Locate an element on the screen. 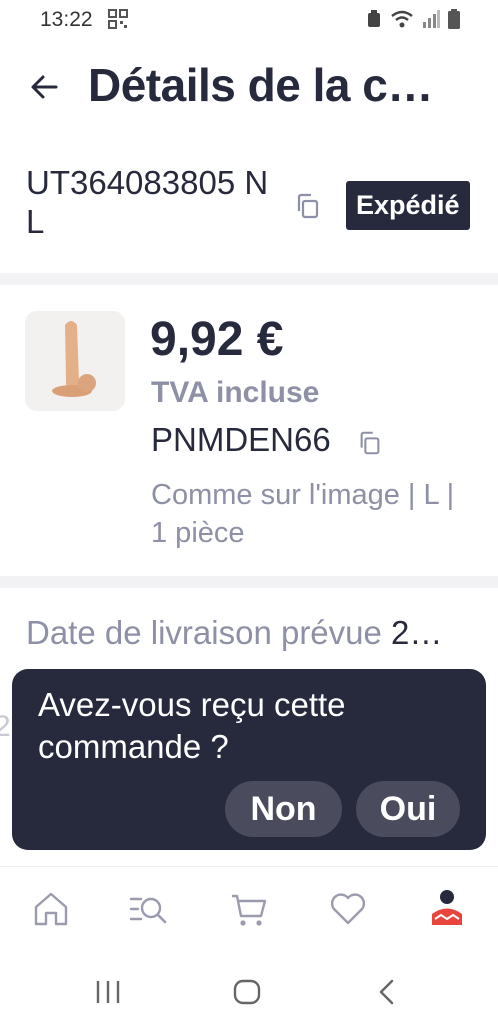  product-sku: PNMDEN66 is located at coordinates (241, 439).